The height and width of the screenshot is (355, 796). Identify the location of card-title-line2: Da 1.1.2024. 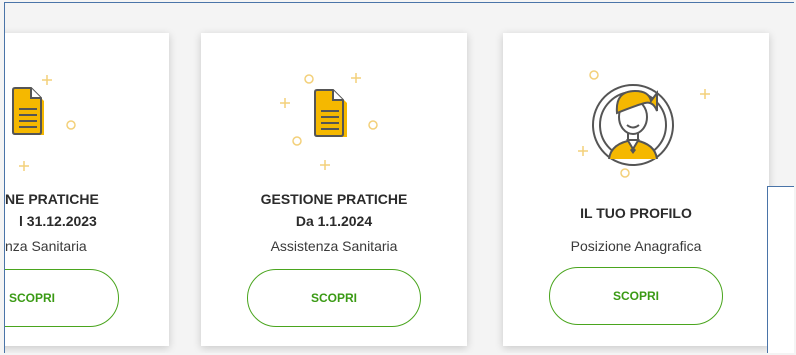
(334, 221).